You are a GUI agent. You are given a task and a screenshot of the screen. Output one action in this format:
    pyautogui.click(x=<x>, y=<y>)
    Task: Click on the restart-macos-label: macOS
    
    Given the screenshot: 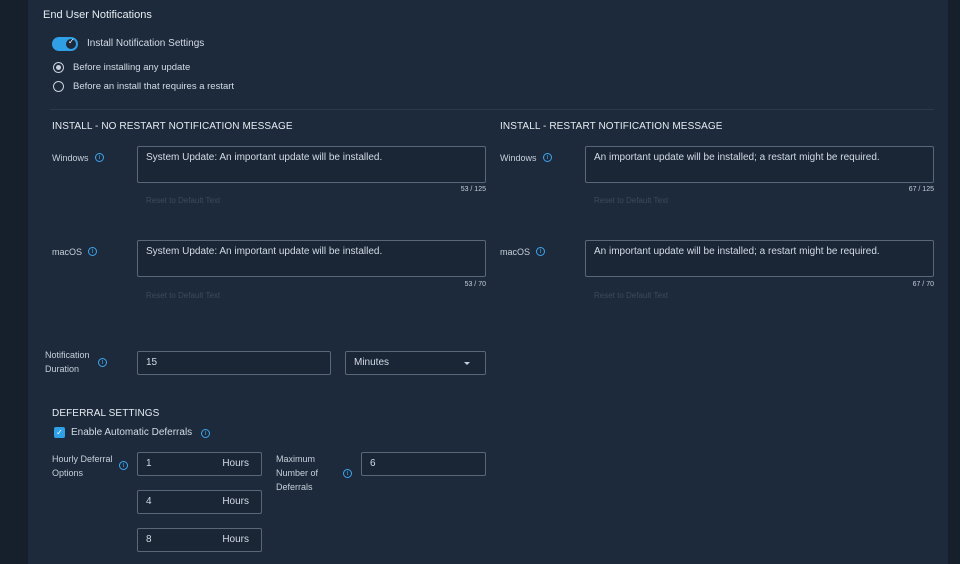 What is the action you would take?
    pyautogui.click(x=515, y=252)
    